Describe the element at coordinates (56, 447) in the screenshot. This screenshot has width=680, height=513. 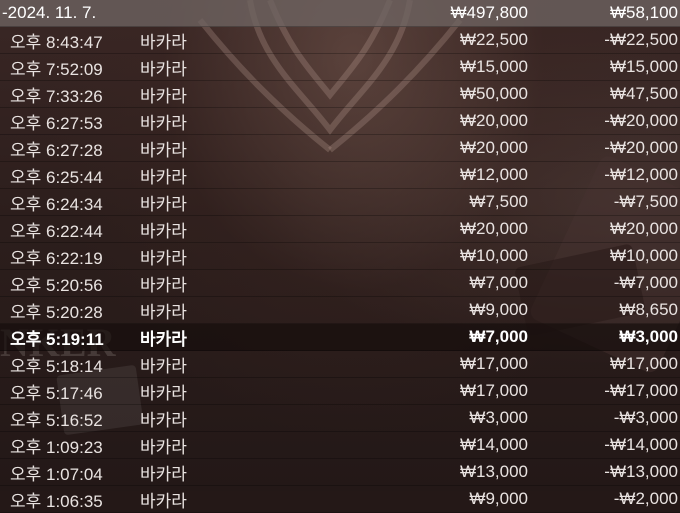
I see `row-time: 오후 1:09:23` at that location.